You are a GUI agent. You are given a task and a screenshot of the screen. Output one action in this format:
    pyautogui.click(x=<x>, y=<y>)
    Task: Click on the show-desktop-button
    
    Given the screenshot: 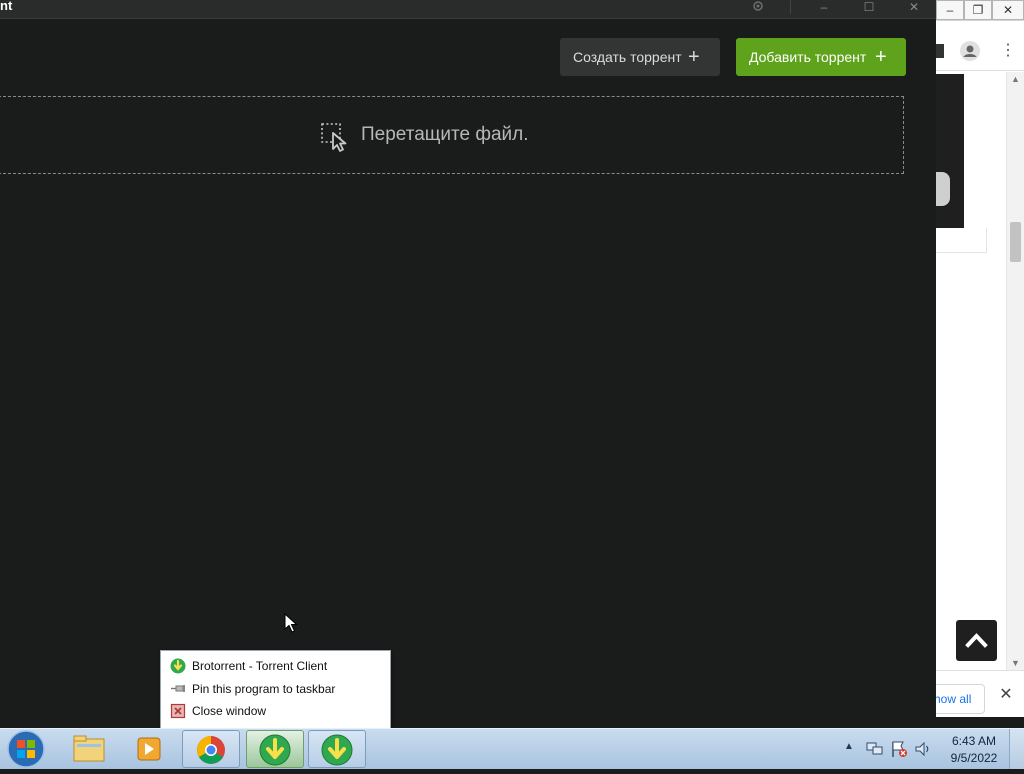 What is the action you would take?
    pyautogui.click(x=1016, y=749)
    